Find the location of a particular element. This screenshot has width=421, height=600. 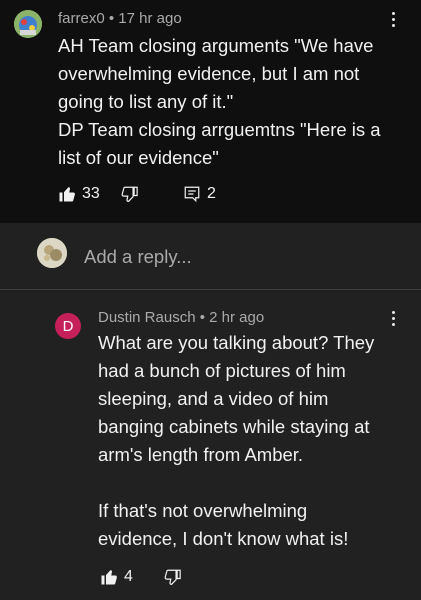

comment-meta: farrex0 • 17 hr ago is located at coordinates (120, 18).